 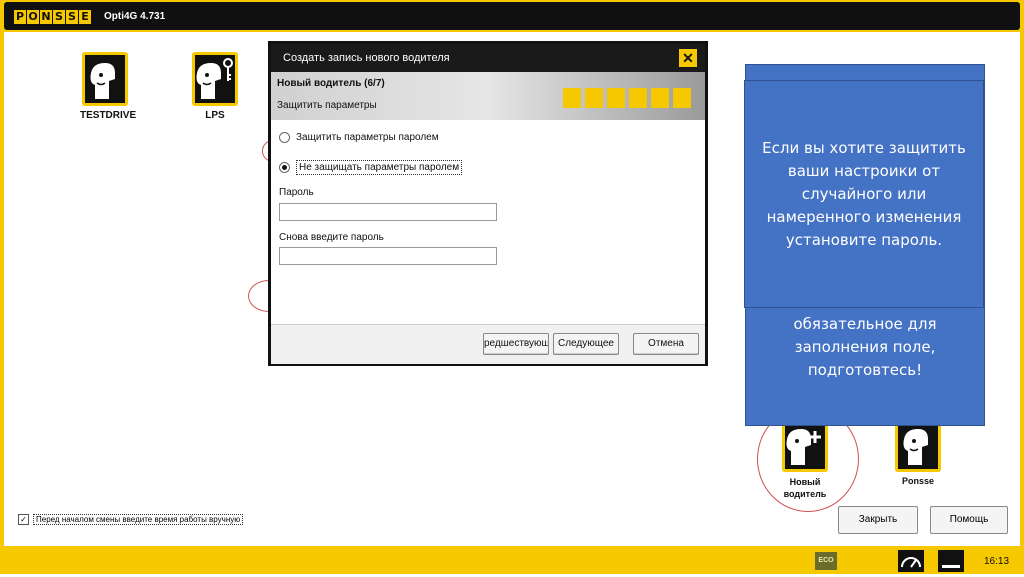 I want to click on dialog-header: Новый водитель (6/7) Защитить параметры, so click(x=488, y=96).